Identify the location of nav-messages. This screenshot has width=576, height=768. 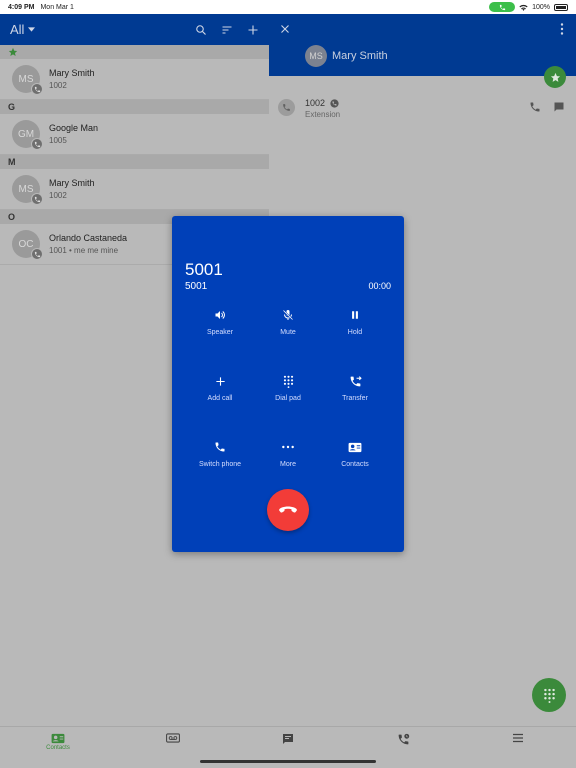
(288, 739).